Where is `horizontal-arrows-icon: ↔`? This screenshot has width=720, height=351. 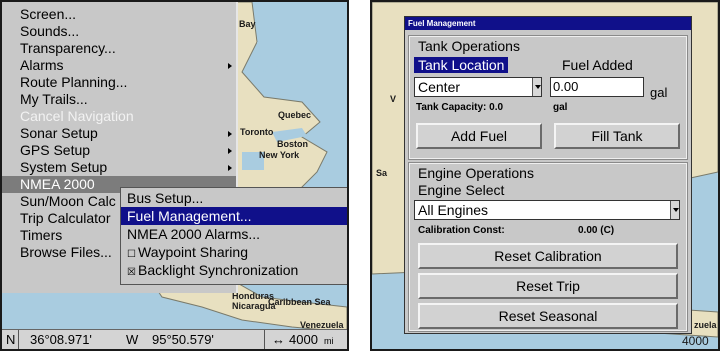
horizontal-arrows-icon: ↔ is located at coordinates (278, 339).